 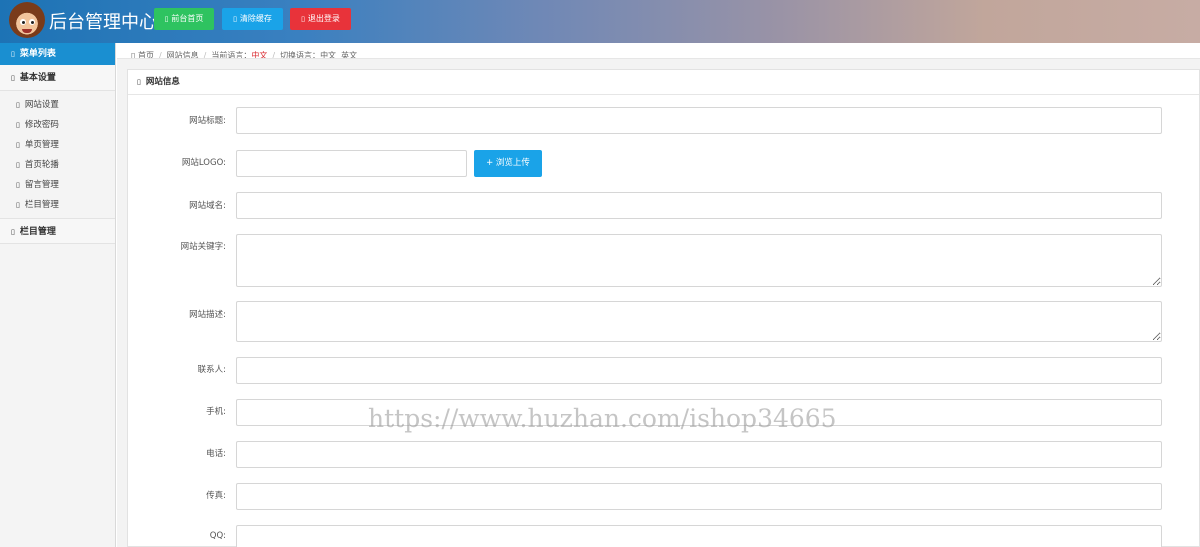 I want to click on switch-language-label: 切换语言：, so click(x=300, y=55).